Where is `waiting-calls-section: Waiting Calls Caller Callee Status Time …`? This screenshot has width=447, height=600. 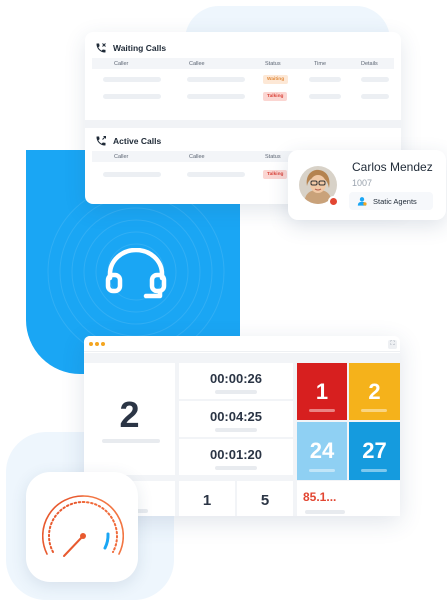 waiting-calls-section: Waiting Calls Caller Callee Status Time … is located at coordinates (243, 76).